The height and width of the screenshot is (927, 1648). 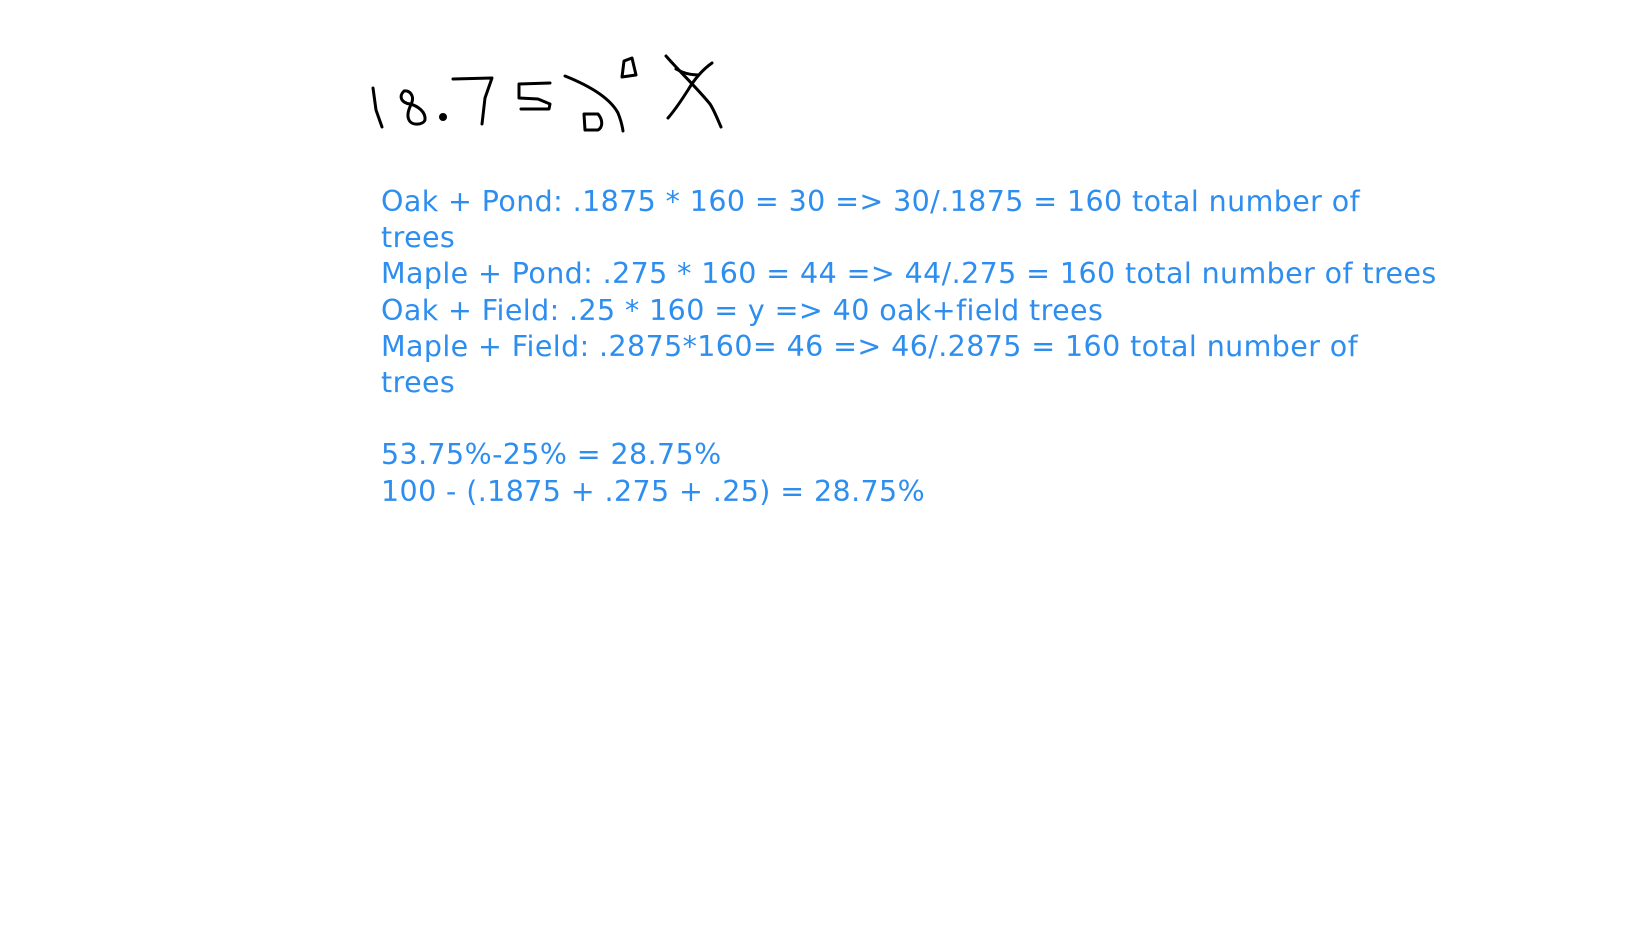 I want to click on stroke-curve, so click(x=594, y=103).